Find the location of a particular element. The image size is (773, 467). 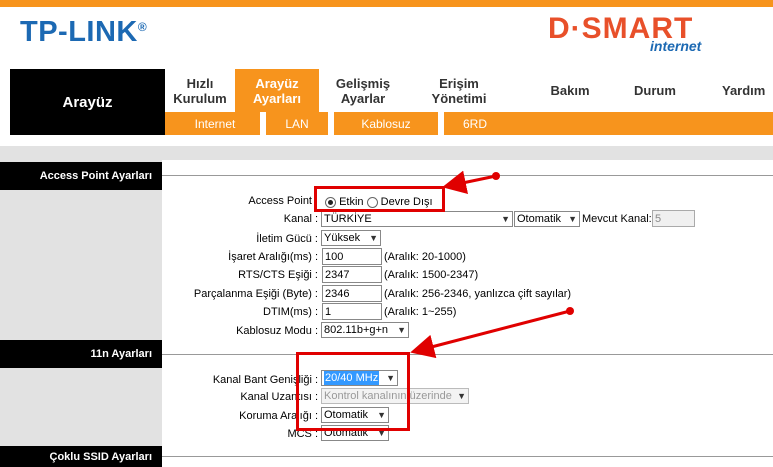

dtim-label: DTIM(ms) : is located at coordinates (290, 312).